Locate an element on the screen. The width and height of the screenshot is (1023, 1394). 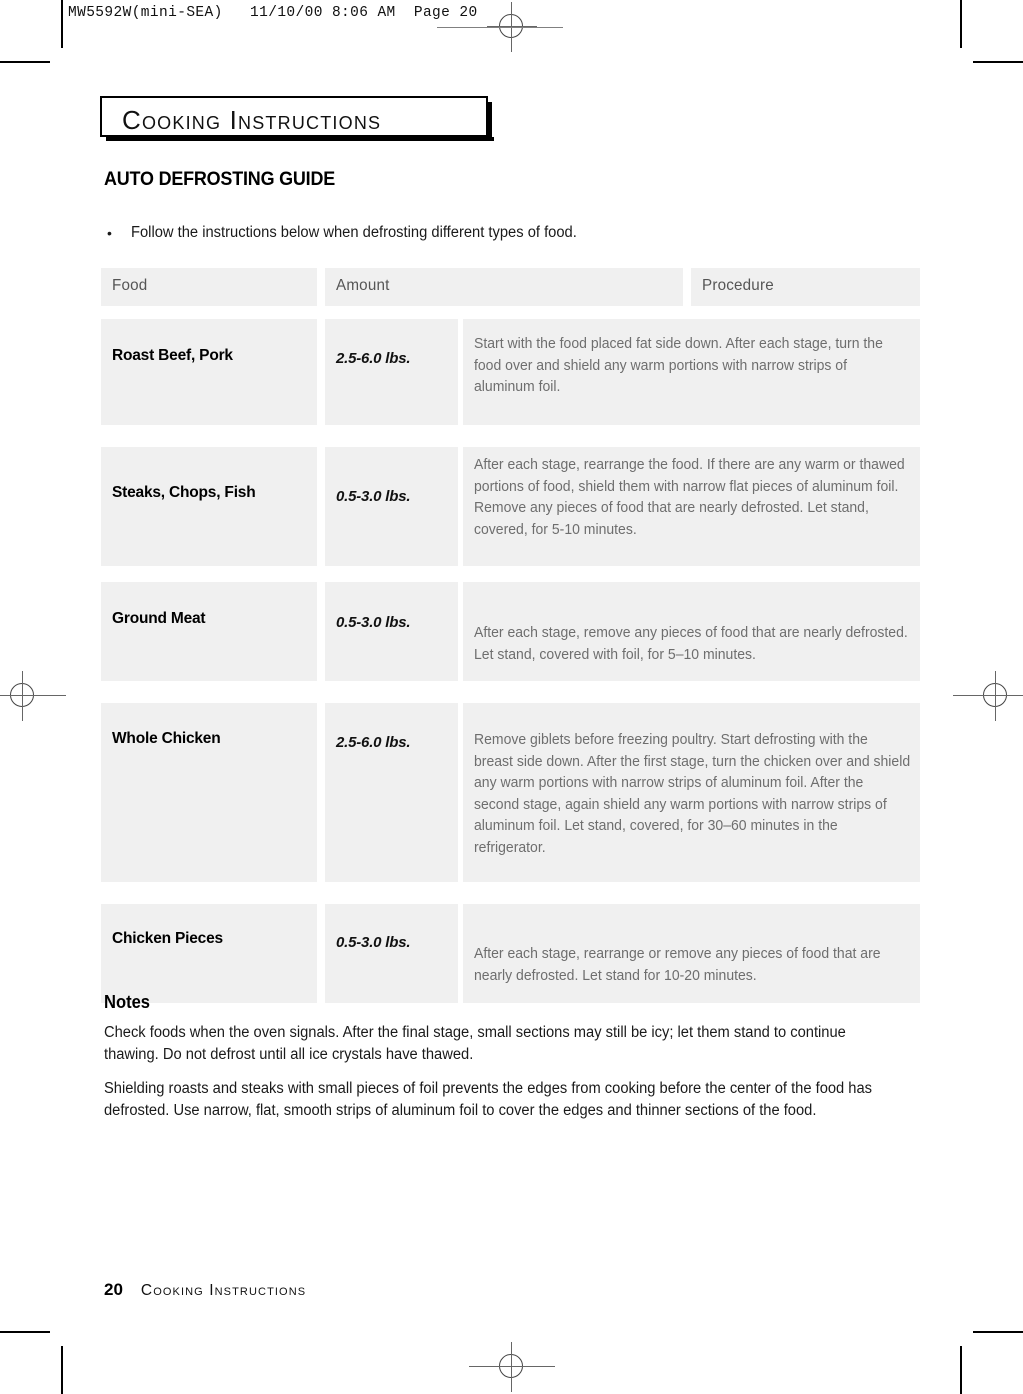
table-cell-food: Whole Chicken is located at coordinates (209, 792).